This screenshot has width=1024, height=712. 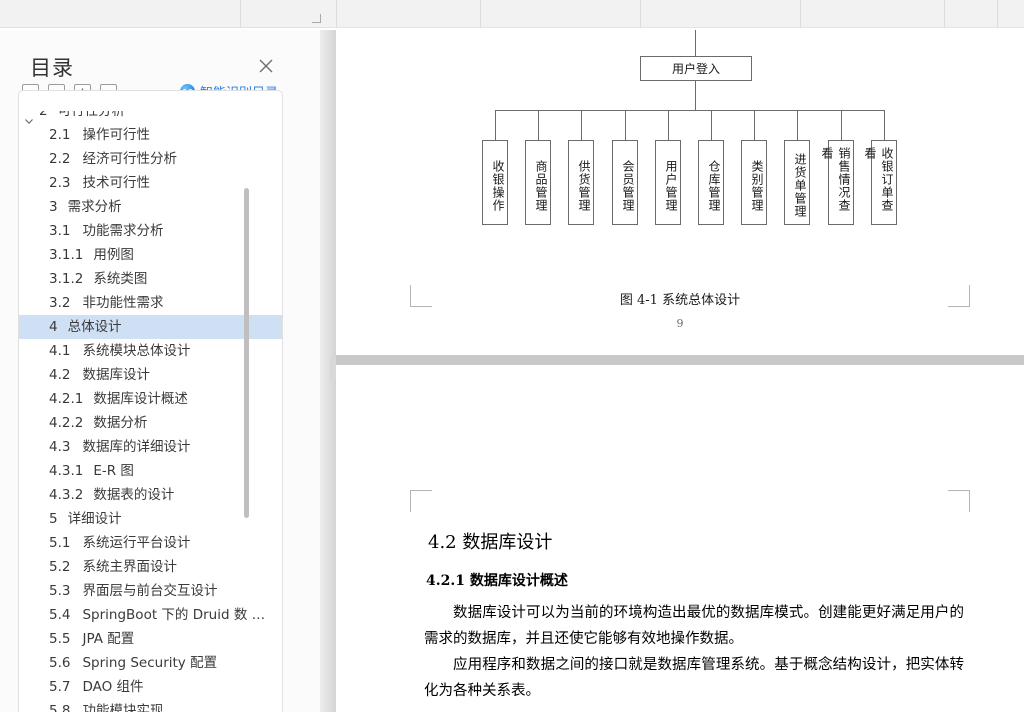 What do you see at coordinates (116, 375) in the screenshot?
I see `toc-item-label: 数据库设计` at bounding box center [116, 375].